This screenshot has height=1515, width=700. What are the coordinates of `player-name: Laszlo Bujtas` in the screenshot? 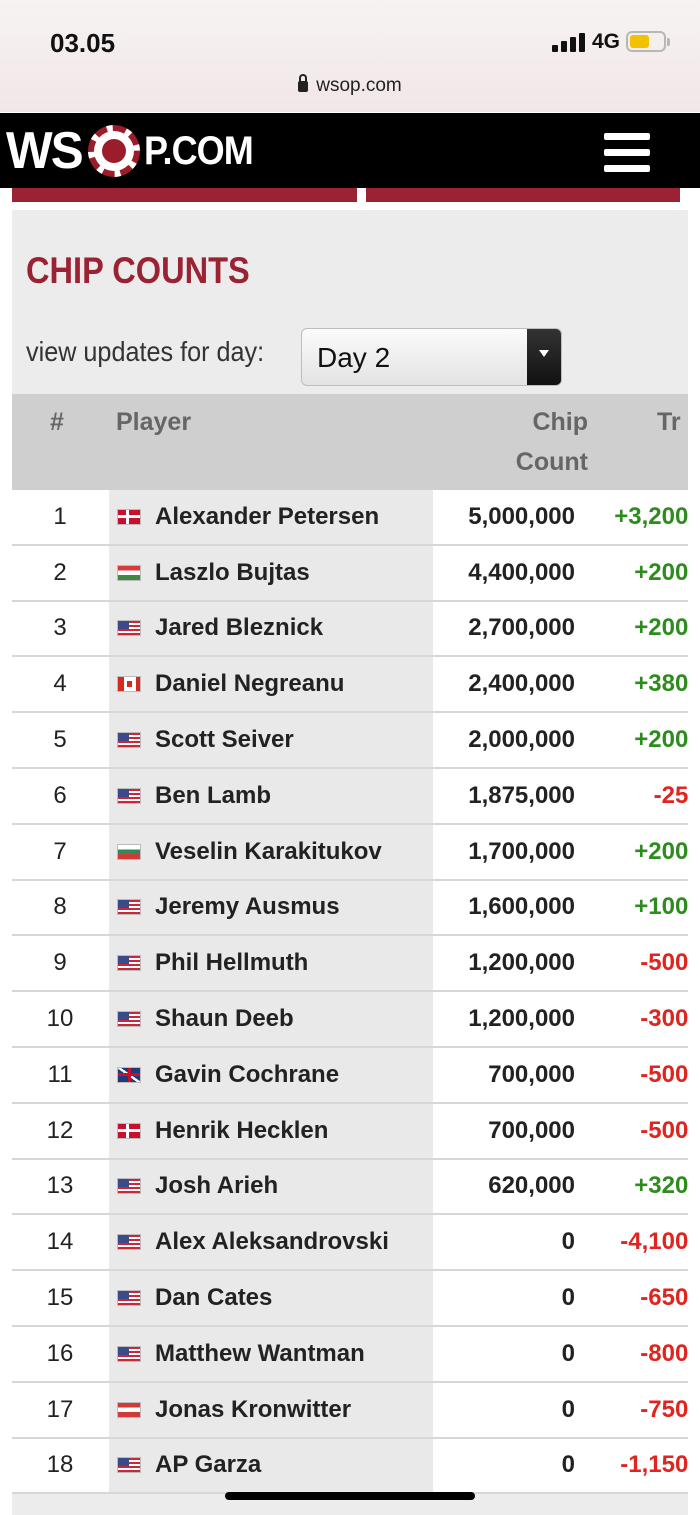 It's located at (232, 573).